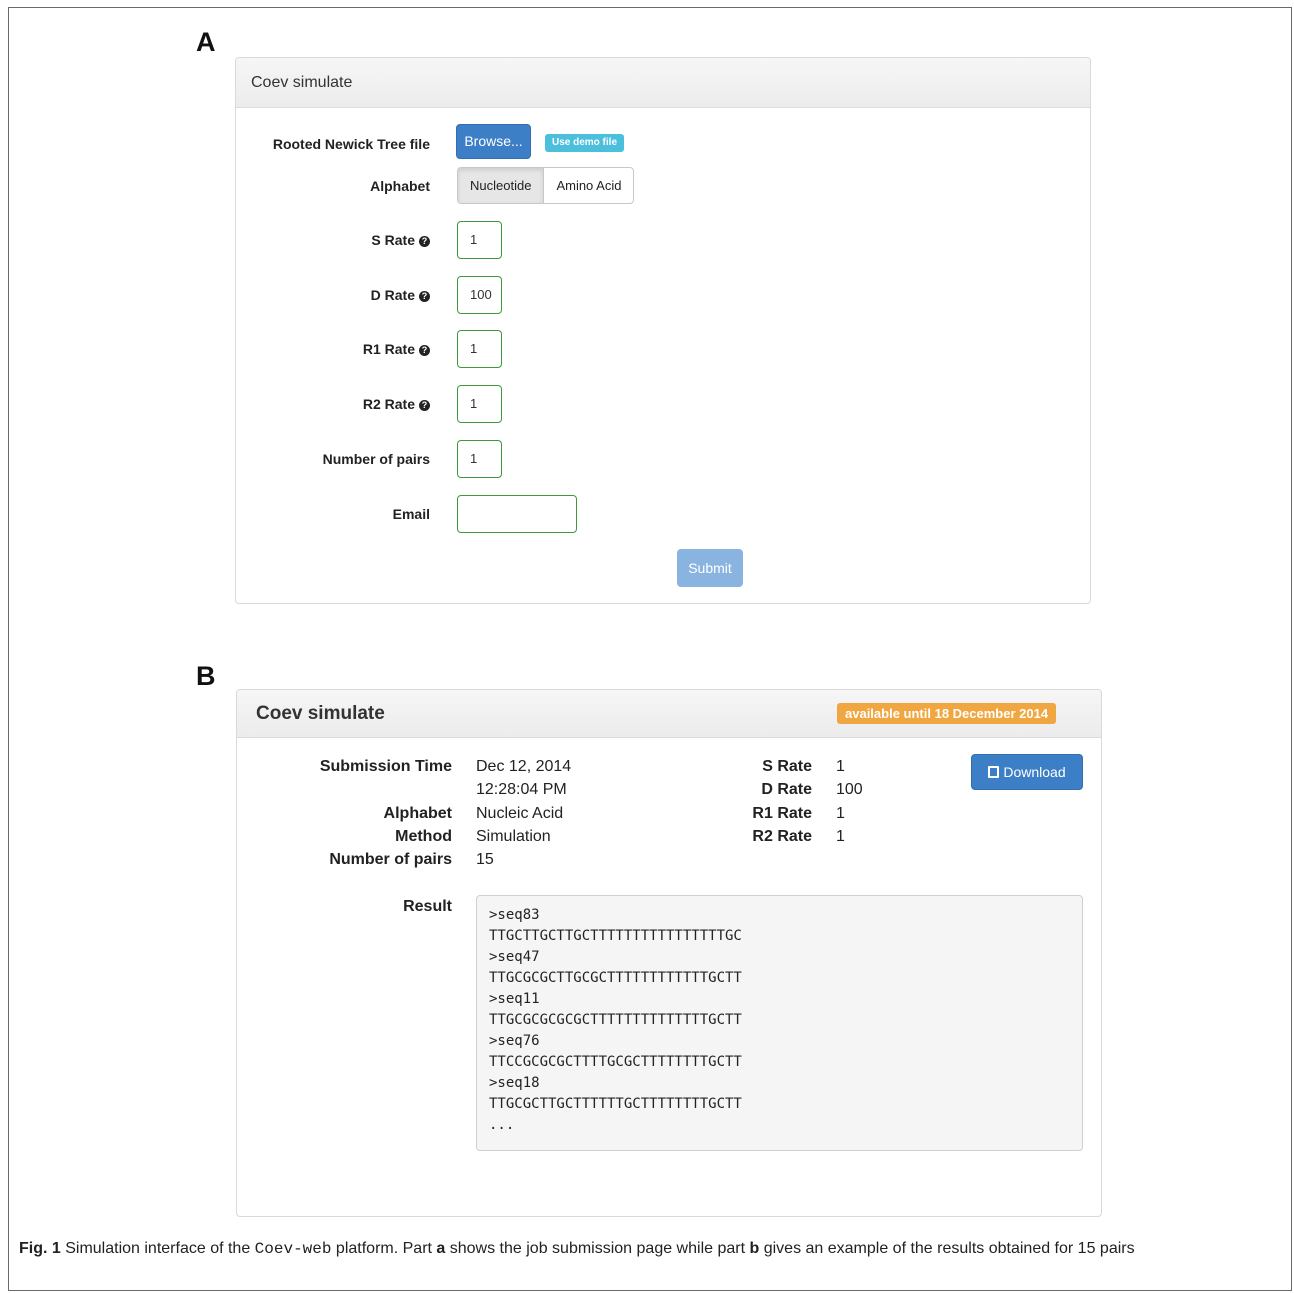 Image resolution: width=1294 pixels, height=1293 pixels. I want to click on d-rate-value: 100, so click(849, 789).